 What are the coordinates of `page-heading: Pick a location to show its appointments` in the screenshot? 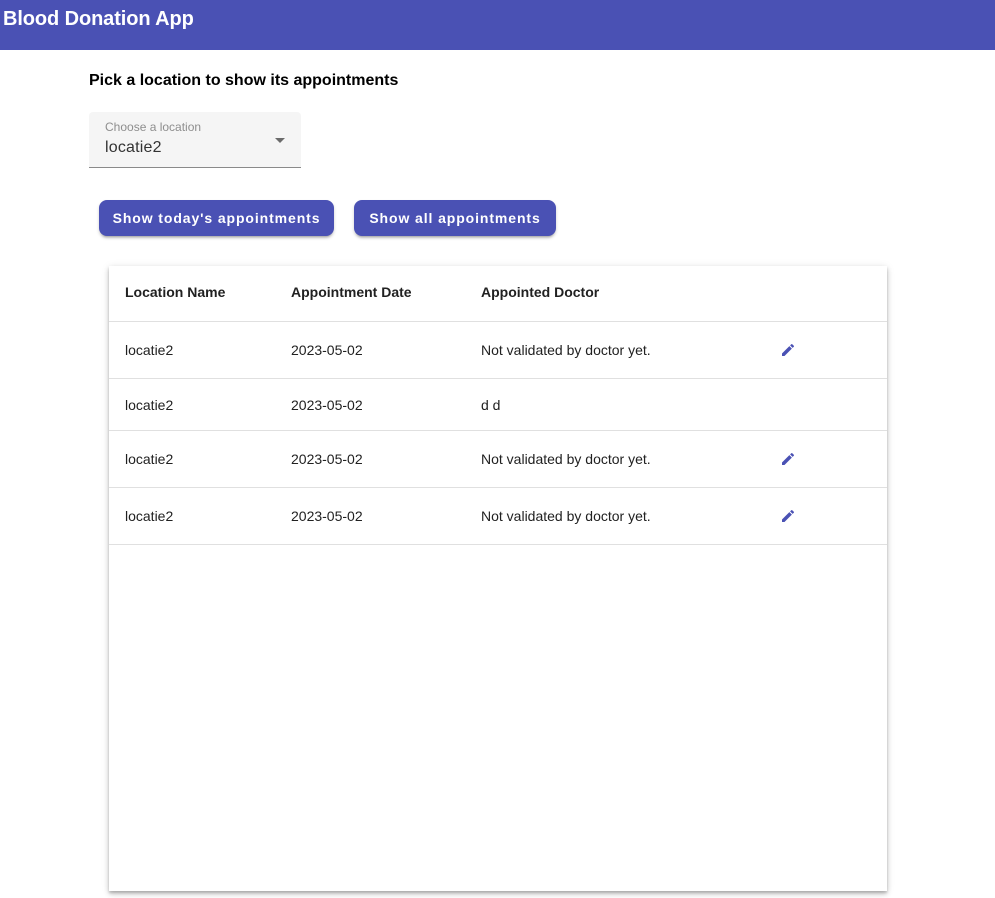 It's located at (244, 80).